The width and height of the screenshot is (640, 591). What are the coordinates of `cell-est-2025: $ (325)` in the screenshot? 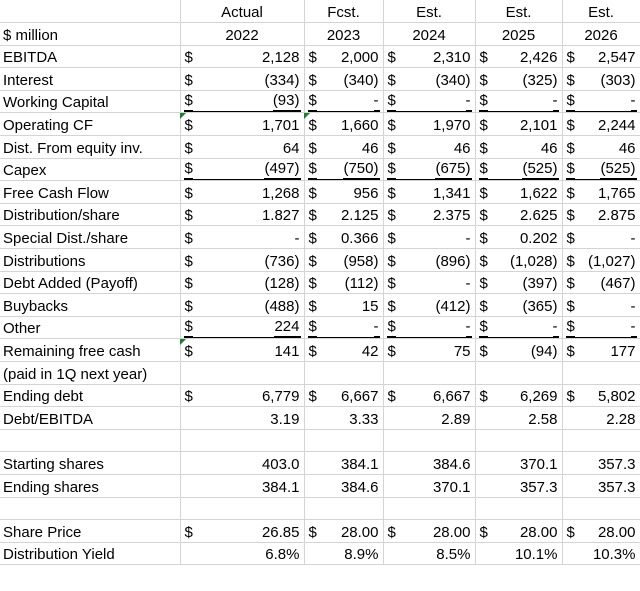 It's located at (519, 79).